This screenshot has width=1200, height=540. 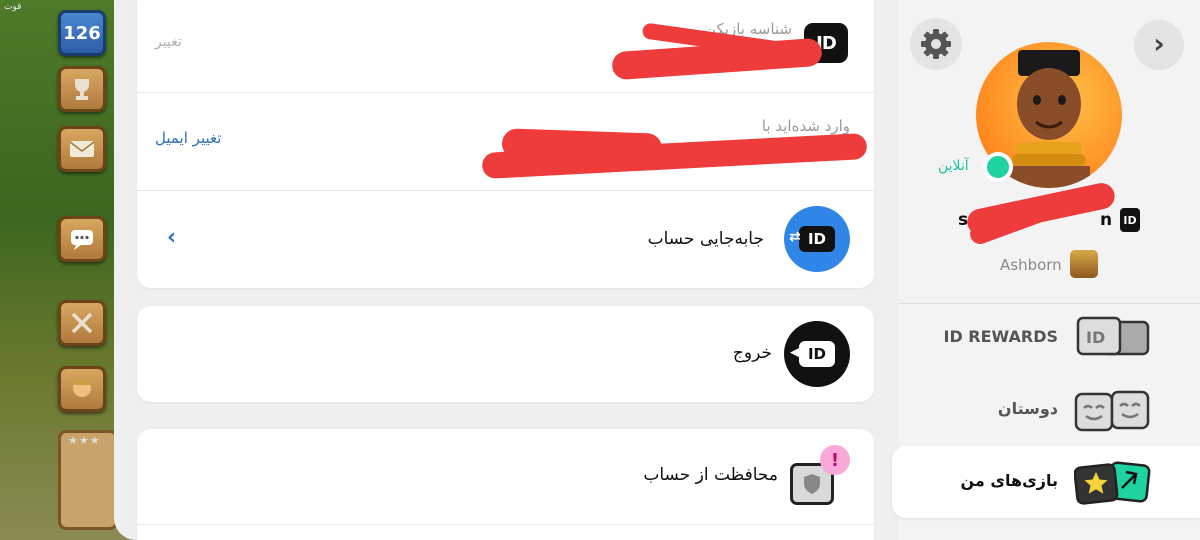 I want to click on menu-item-friends: دوستان, so click(x=1049, y=410).